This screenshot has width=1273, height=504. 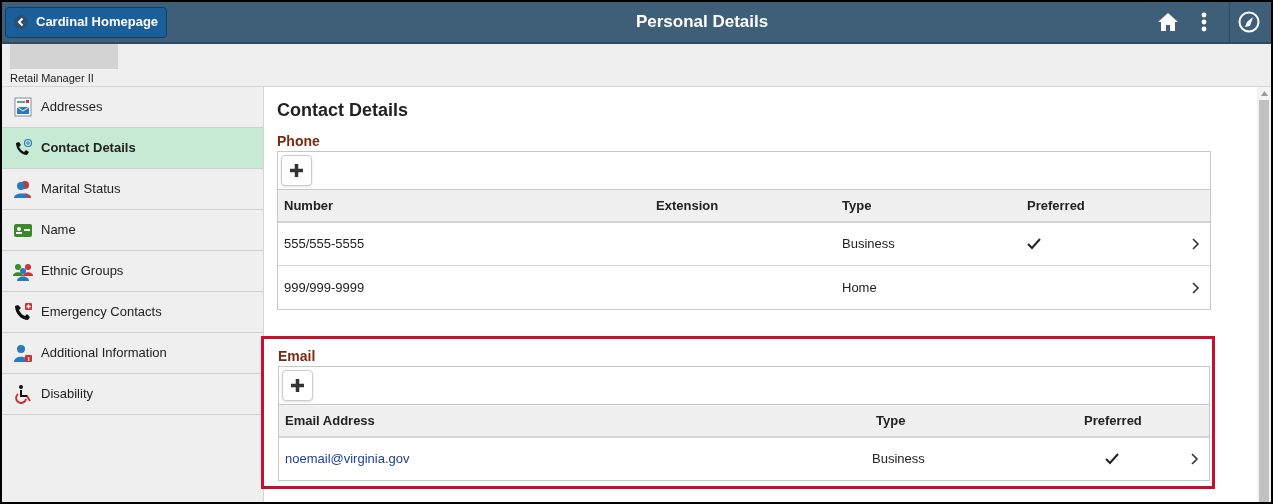 What do you see at coordinates (859, 287) in the screenshot?
I see `table-cell: Home` at bounding box center [859, 287].